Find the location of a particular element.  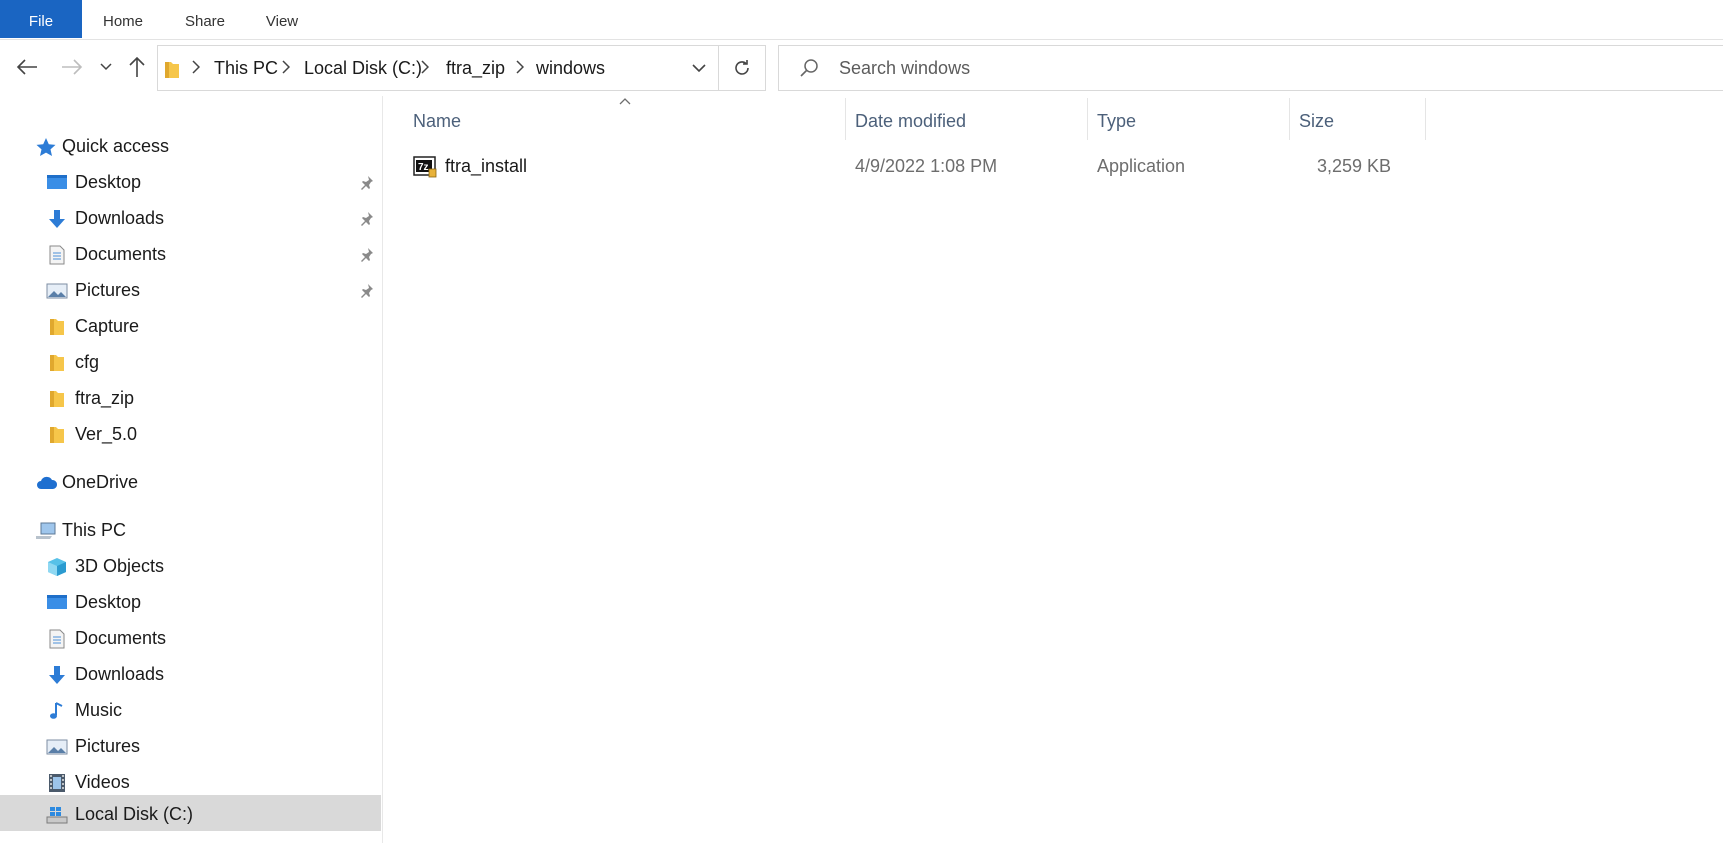

7zip-application-icon: 7z is located at coordinates (425, 167).